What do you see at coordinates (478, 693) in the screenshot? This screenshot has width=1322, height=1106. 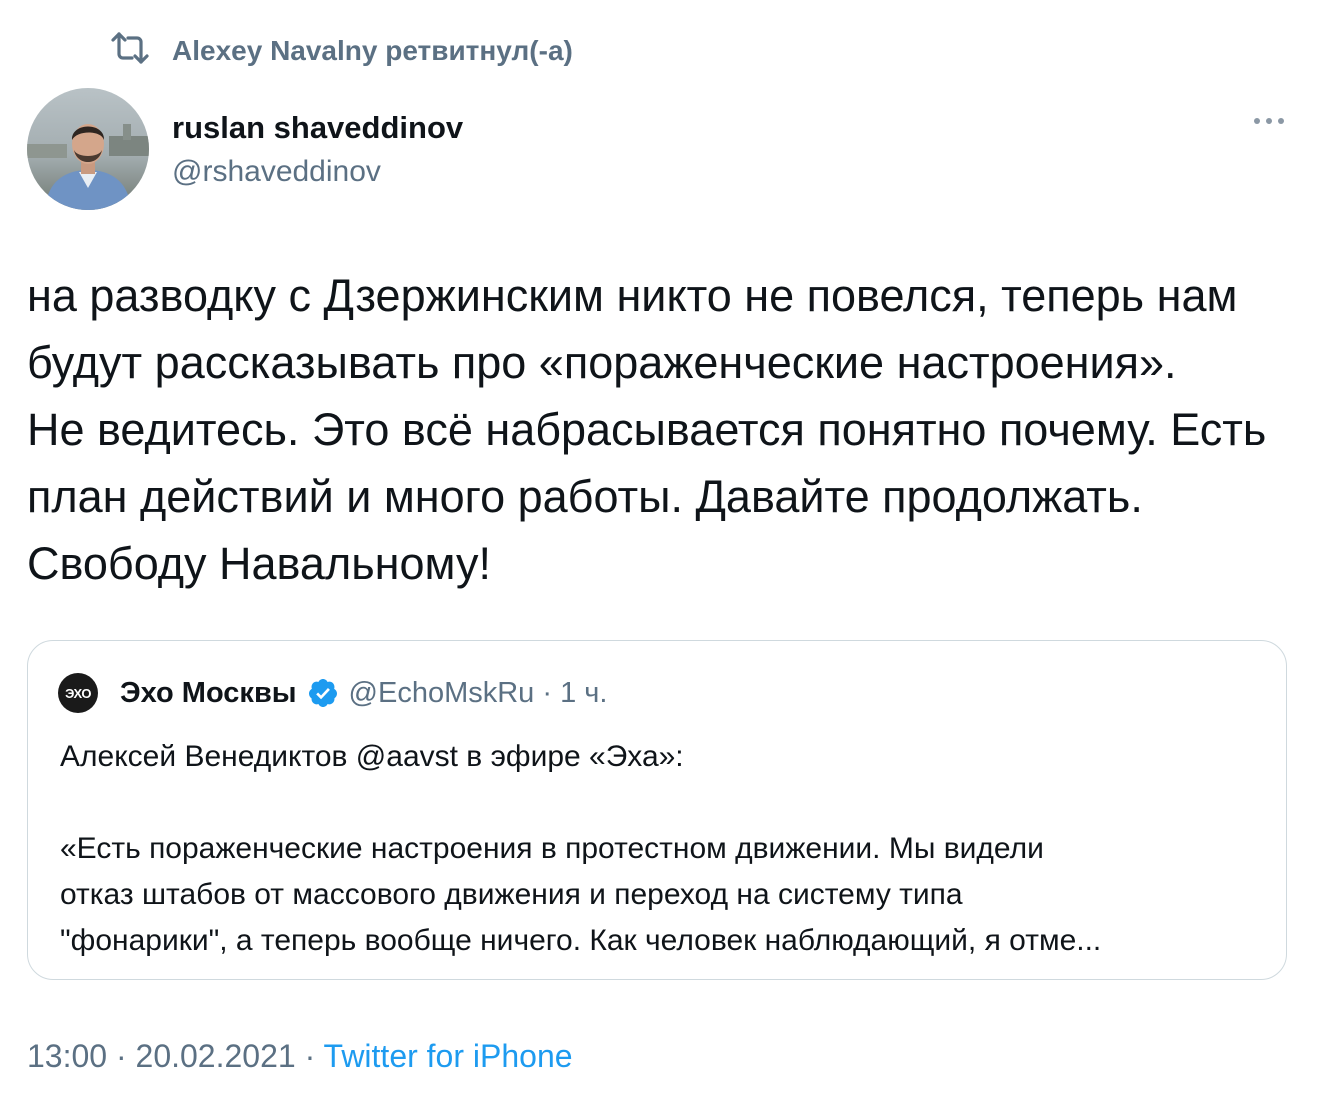 I see `quoted-author-handle: @EchoMskRu · 1 ч.` at bounding box center [478, 693].